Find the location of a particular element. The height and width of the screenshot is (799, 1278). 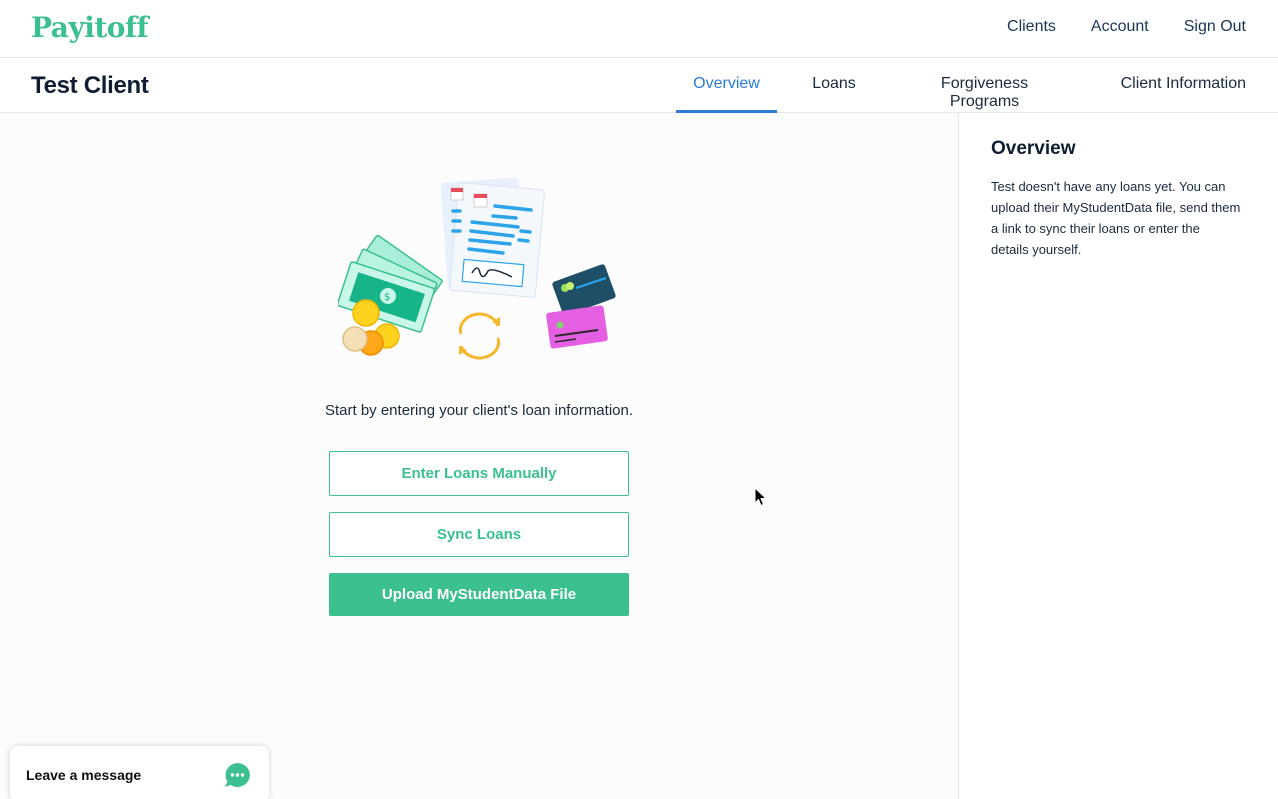

mouse-cursor-icon is located at coordinates (761, 497).